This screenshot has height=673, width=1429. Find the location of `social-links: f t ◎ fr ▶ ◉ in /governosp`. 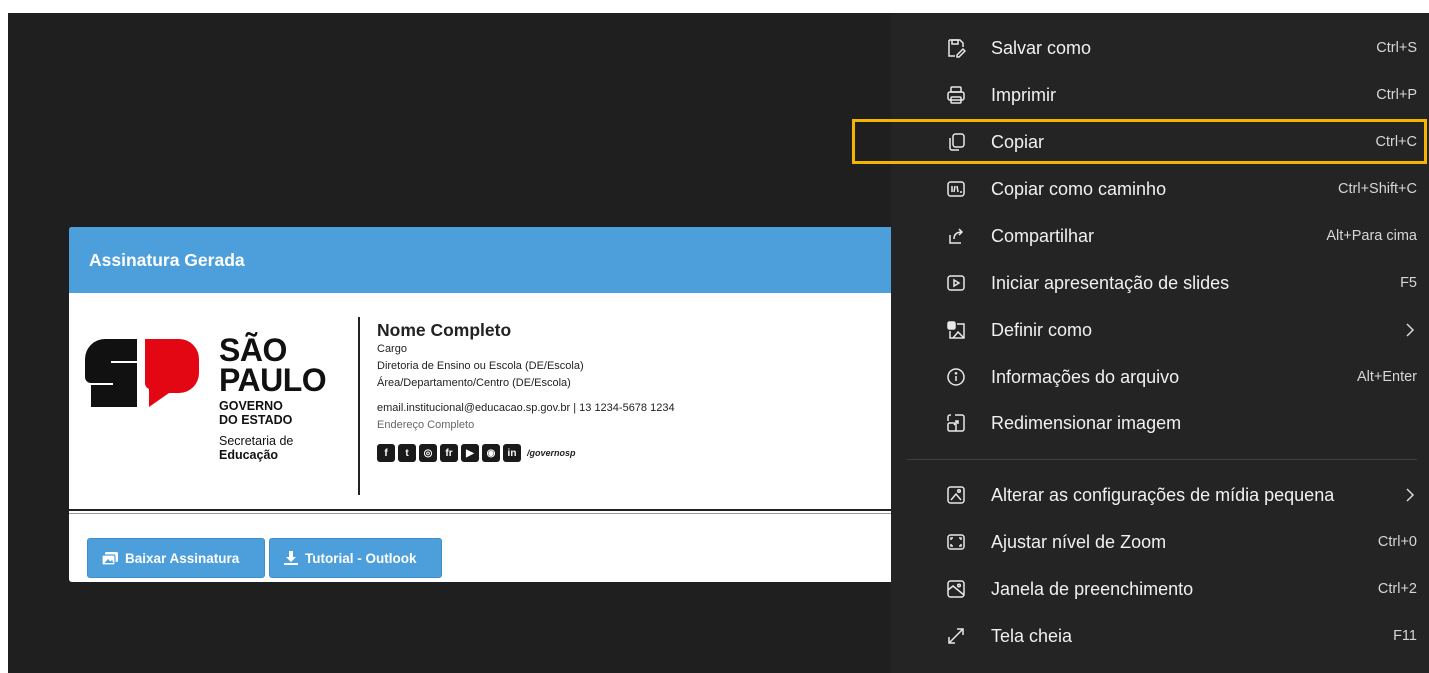

social-links: f t ◎ fr ▶ ◉ in /governosp is located at coordinates (526, 453).